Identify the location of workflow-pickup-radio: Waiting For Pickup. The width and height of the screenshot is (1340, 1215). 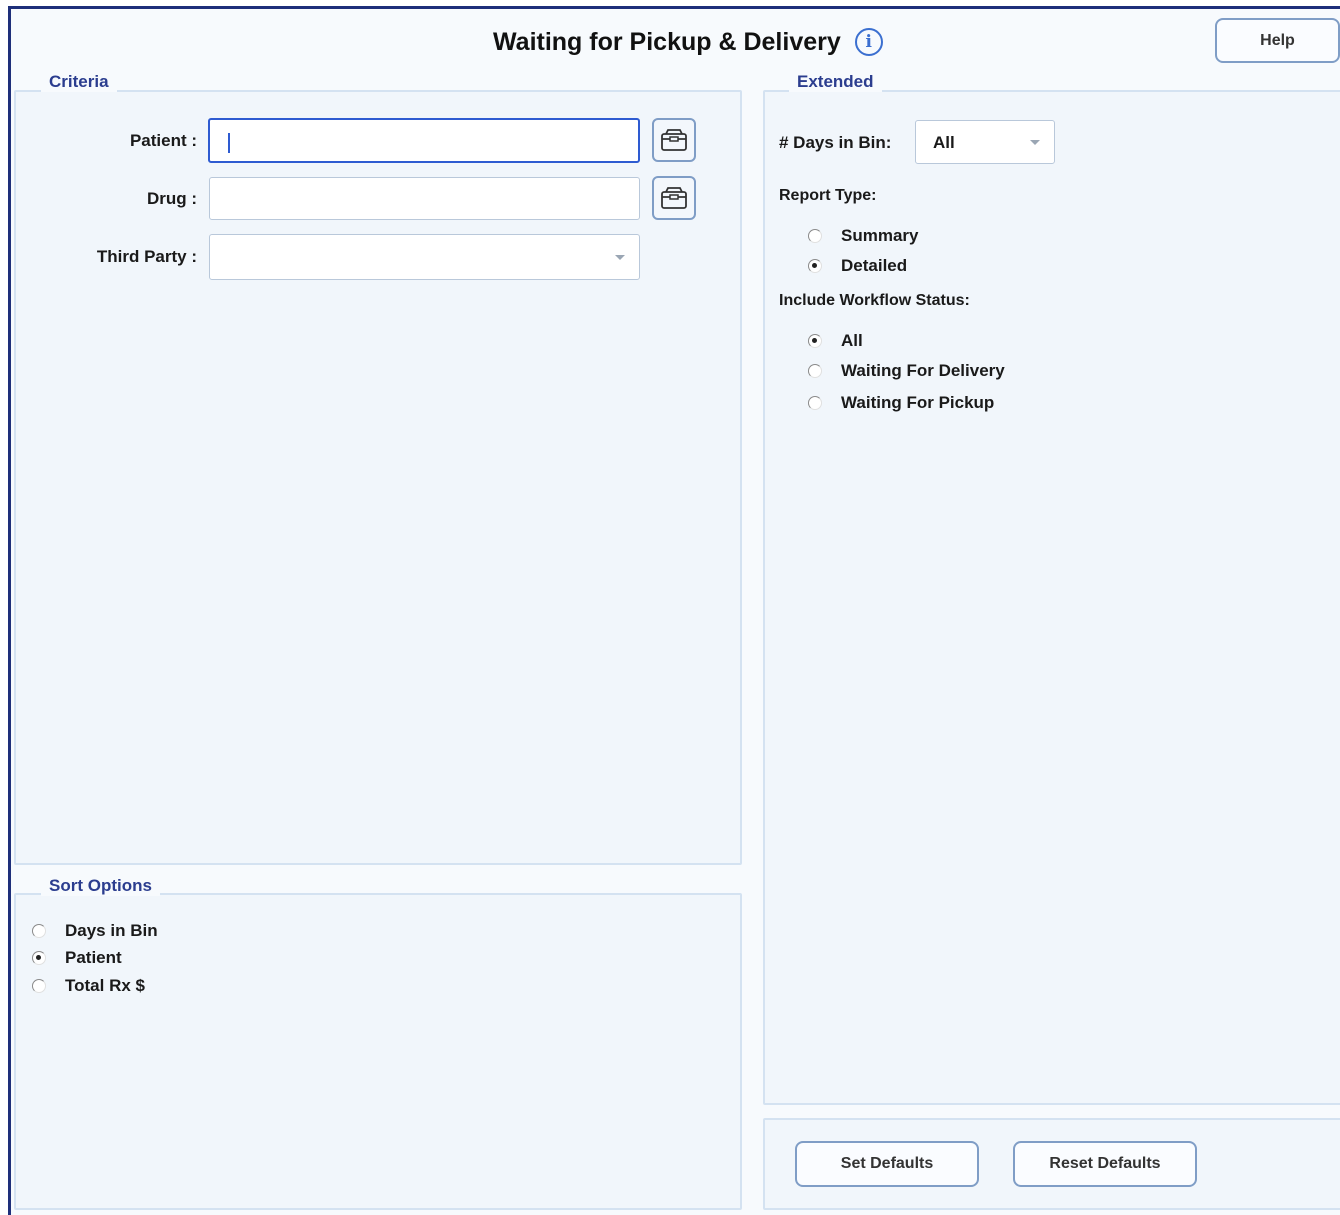
(901, 403).